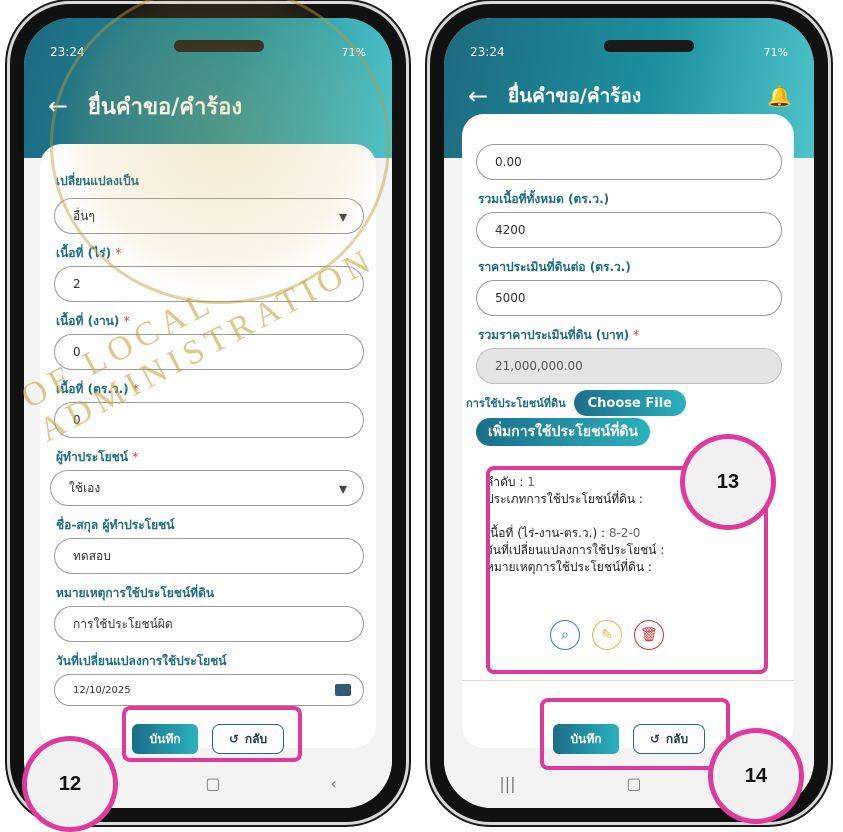 The width and height of the screenshot is (843, 832). What do you see at coordinates (141, 661) in the screenshot?
I see `field-label: วันที่เปลี่ยนแปลงการใช้ประโยชน์` at bounding box center [141, 661].